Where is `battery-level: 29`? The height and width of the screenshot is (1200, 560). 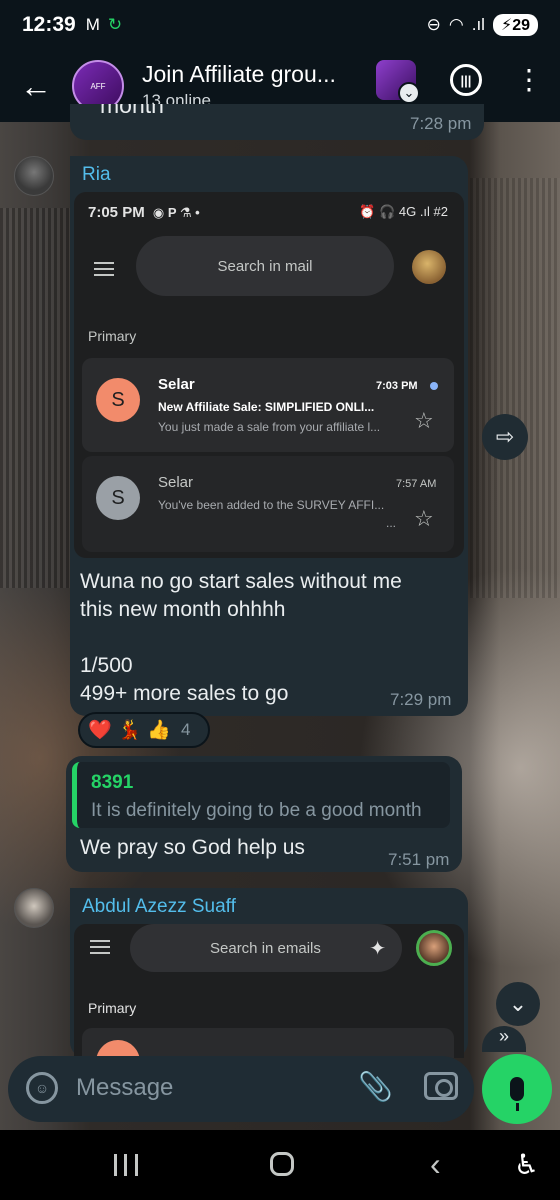 battery-level: 29 is located at coordinates (521, 25).